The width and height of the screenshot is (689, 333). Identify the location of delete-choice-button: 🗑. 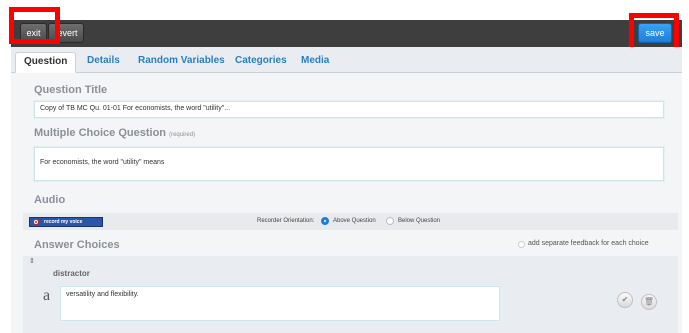
(649, 302).